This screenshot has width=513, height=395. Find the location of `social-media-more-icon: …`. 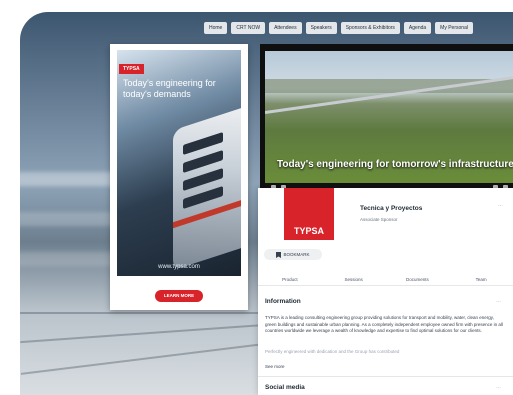

social-media-more-icon: … is located at coordinates (498, 387).